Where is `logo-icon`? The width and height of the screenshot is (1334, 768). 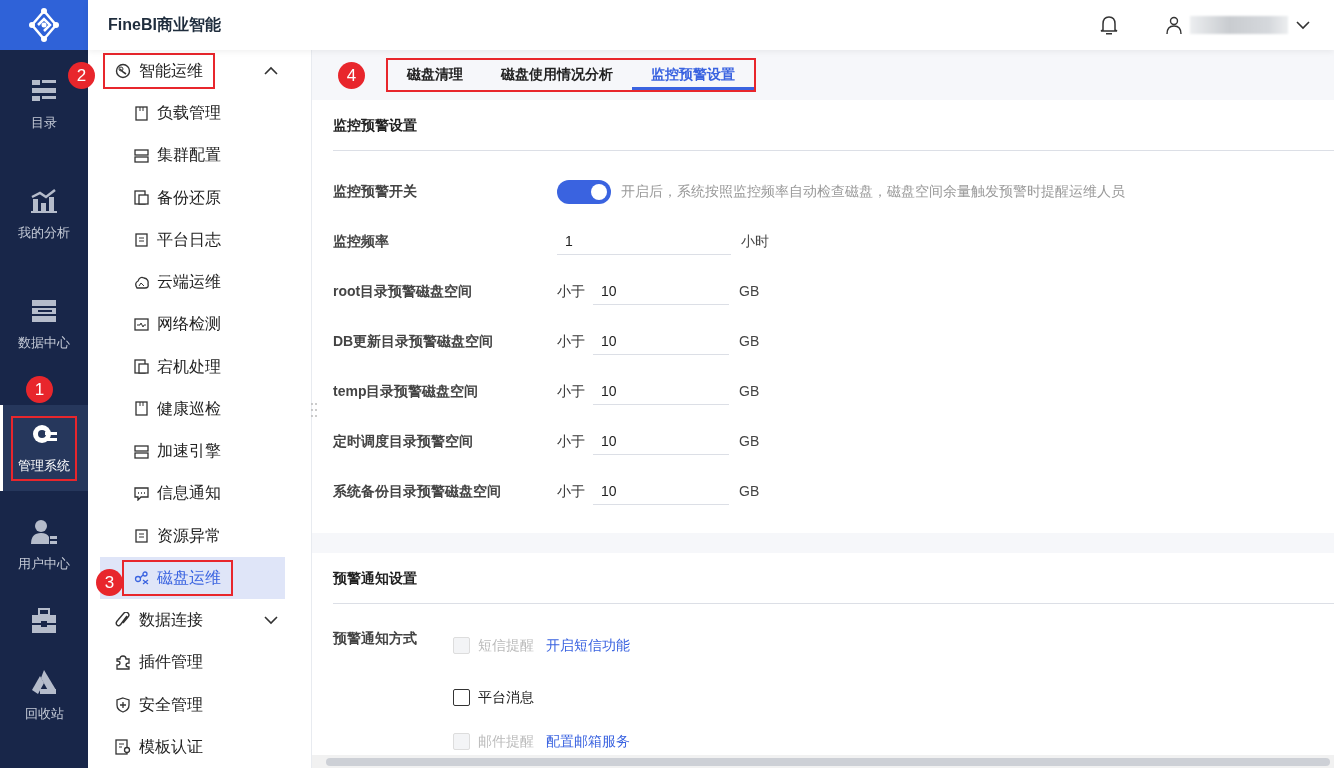 logo-icon is located at coordinates (44, 25).